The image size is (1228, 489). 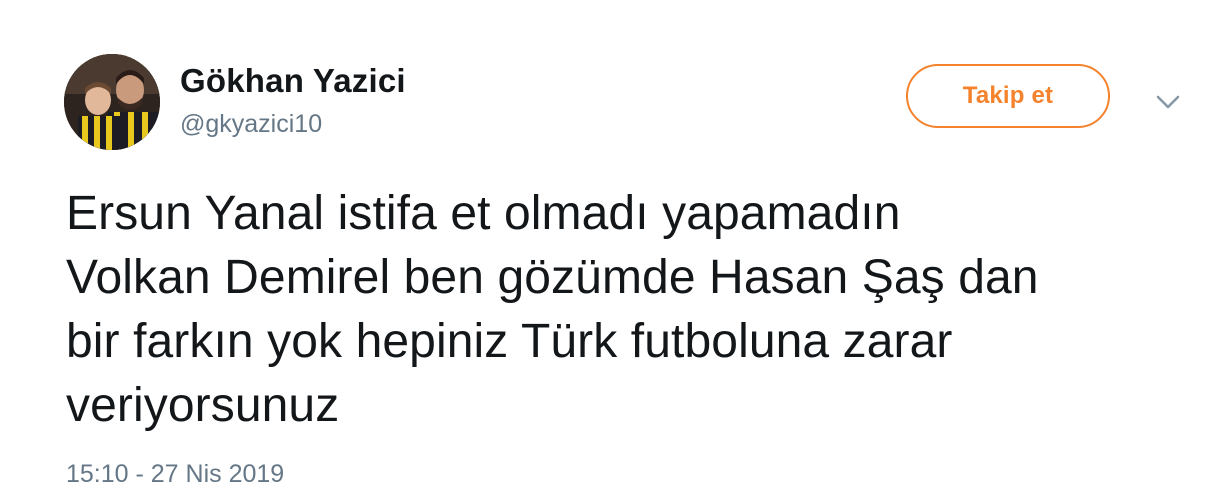 I want to click on tweet-text-line: Ersun Yanal istifa et olmadı yapamadın, so click(x=483, y=213).